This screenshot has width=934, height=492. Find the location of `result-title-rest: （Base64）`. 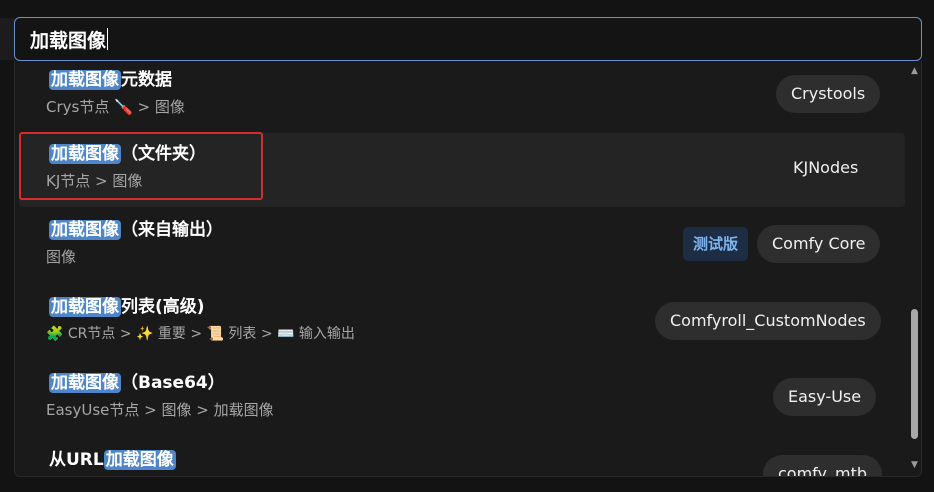

result-title-rest: （Base64） is located at coordinates (173, 383).